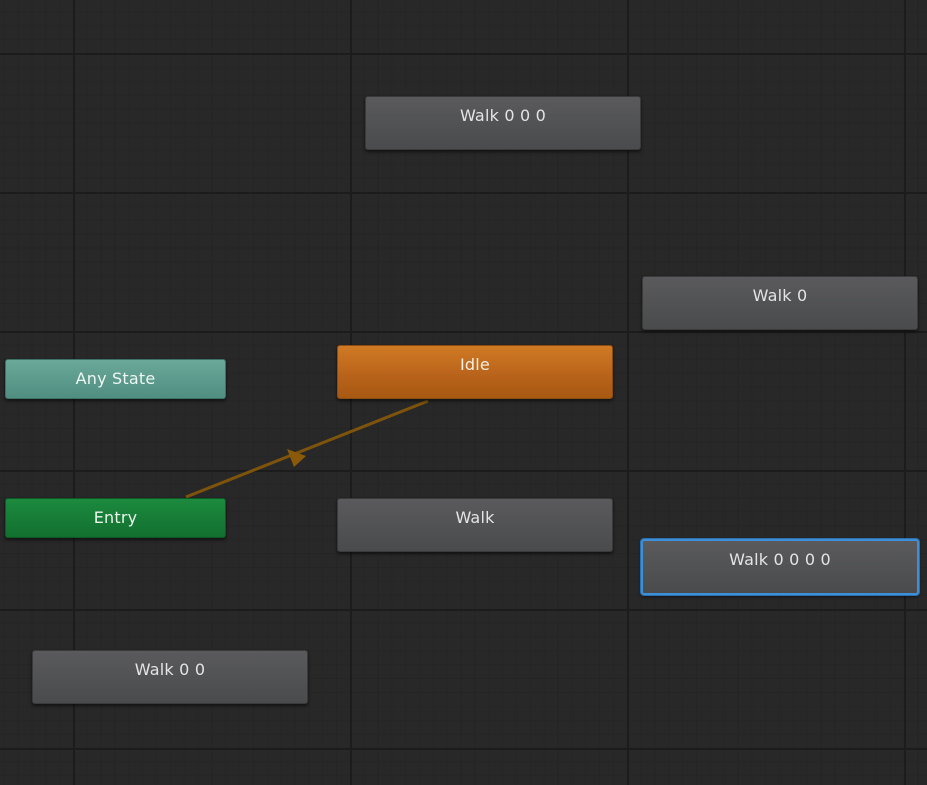  I want to click on state-node-walk: Walk, so click(475, 525).